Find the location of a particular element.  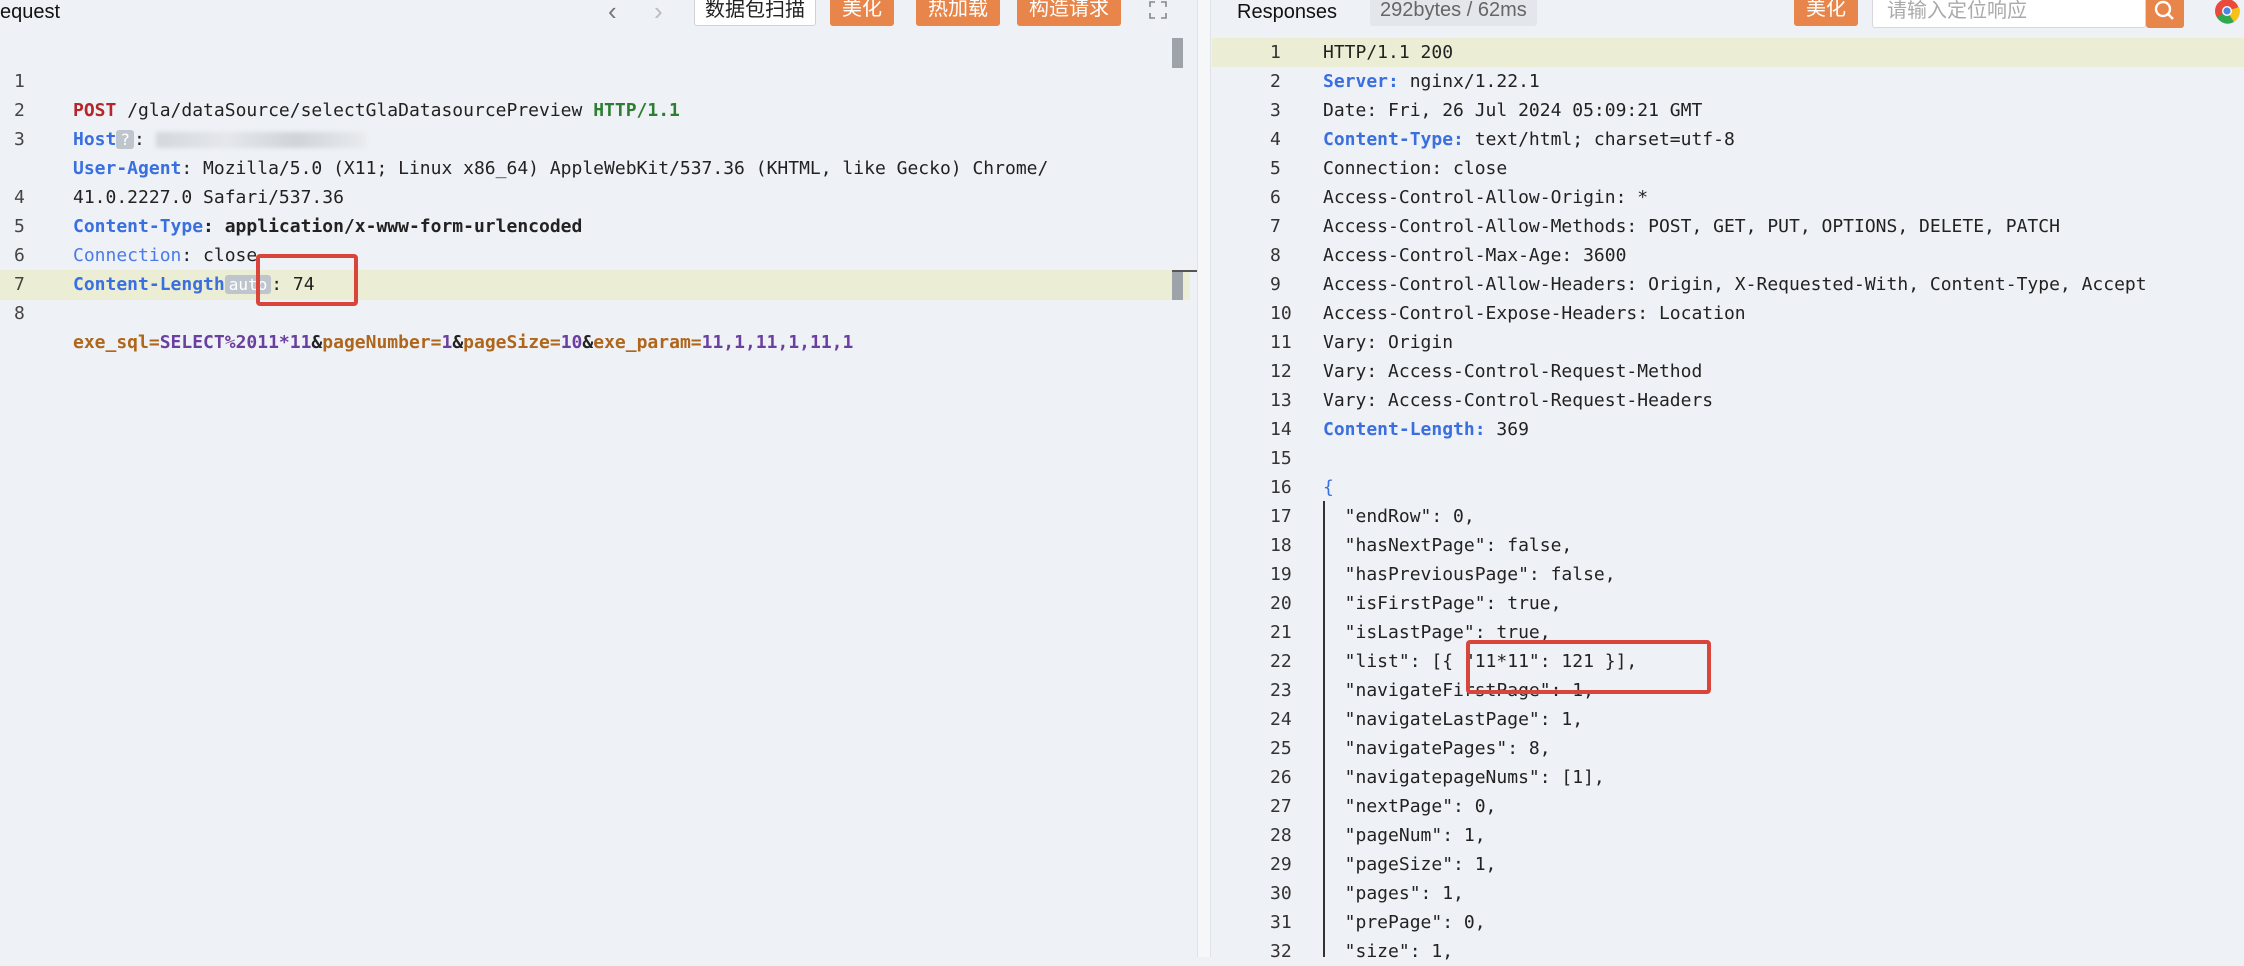

header-value: : close is located at coordinates (219, 255).